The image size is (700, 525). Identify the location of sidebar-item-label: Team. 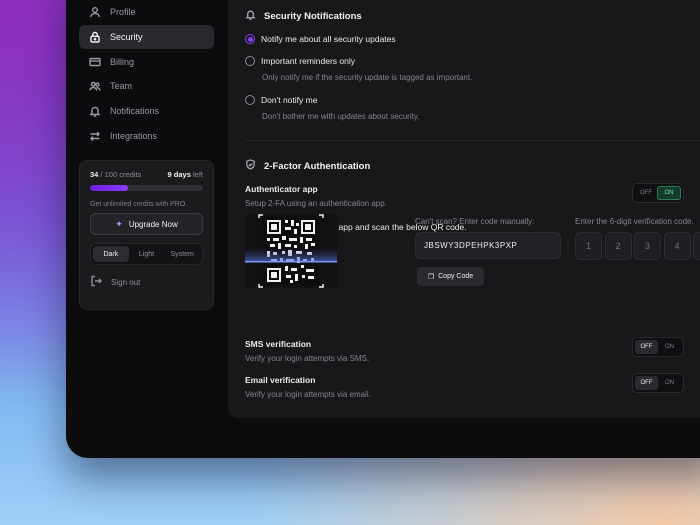
(121, 86).